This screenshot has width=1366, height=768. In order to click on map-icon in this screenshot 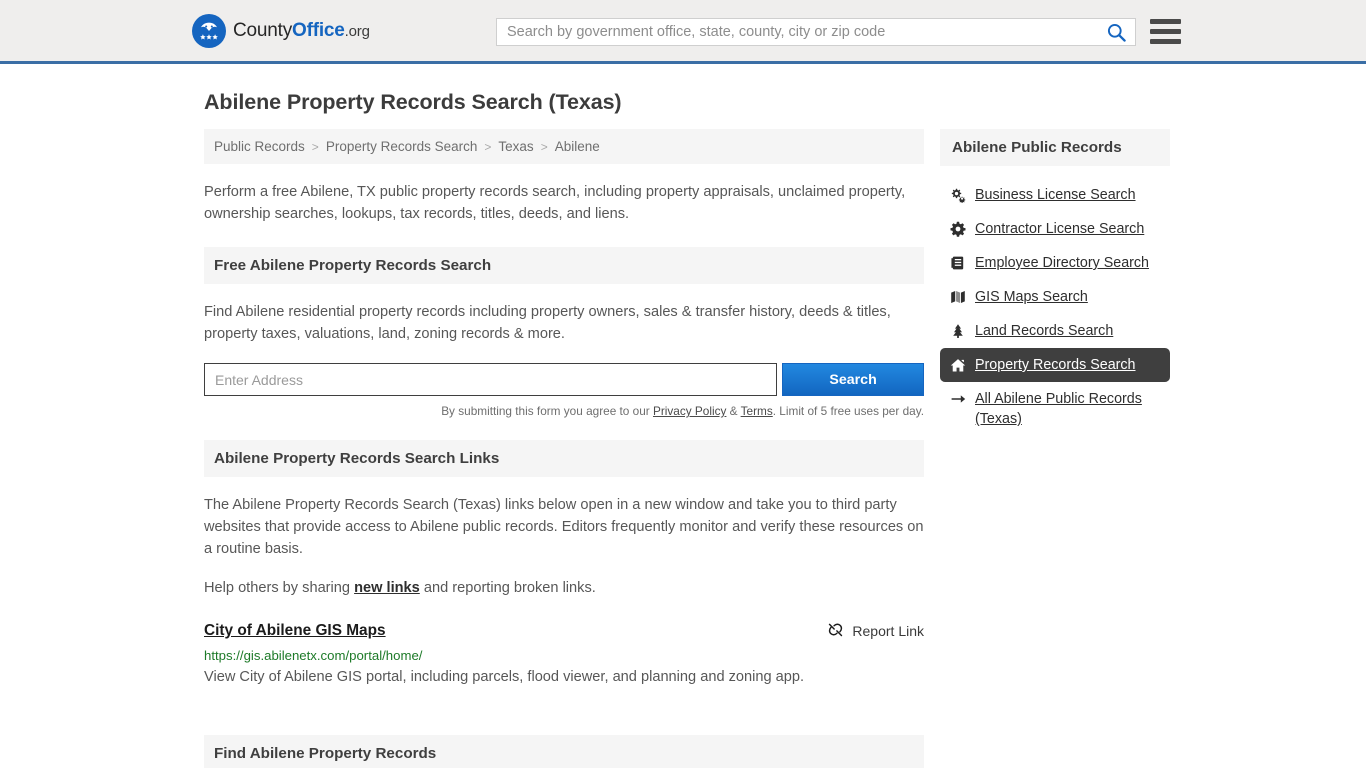, I will do `click(958, 296)`.